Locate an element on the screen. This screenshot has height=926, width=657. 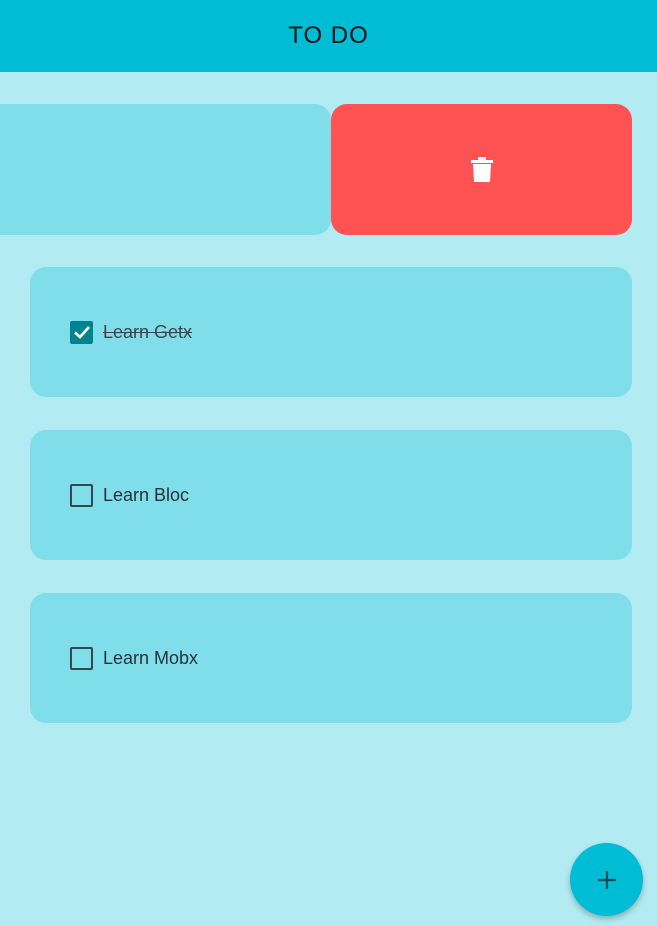
task-label: Learn Mobx is located at coordinates (151, 657).